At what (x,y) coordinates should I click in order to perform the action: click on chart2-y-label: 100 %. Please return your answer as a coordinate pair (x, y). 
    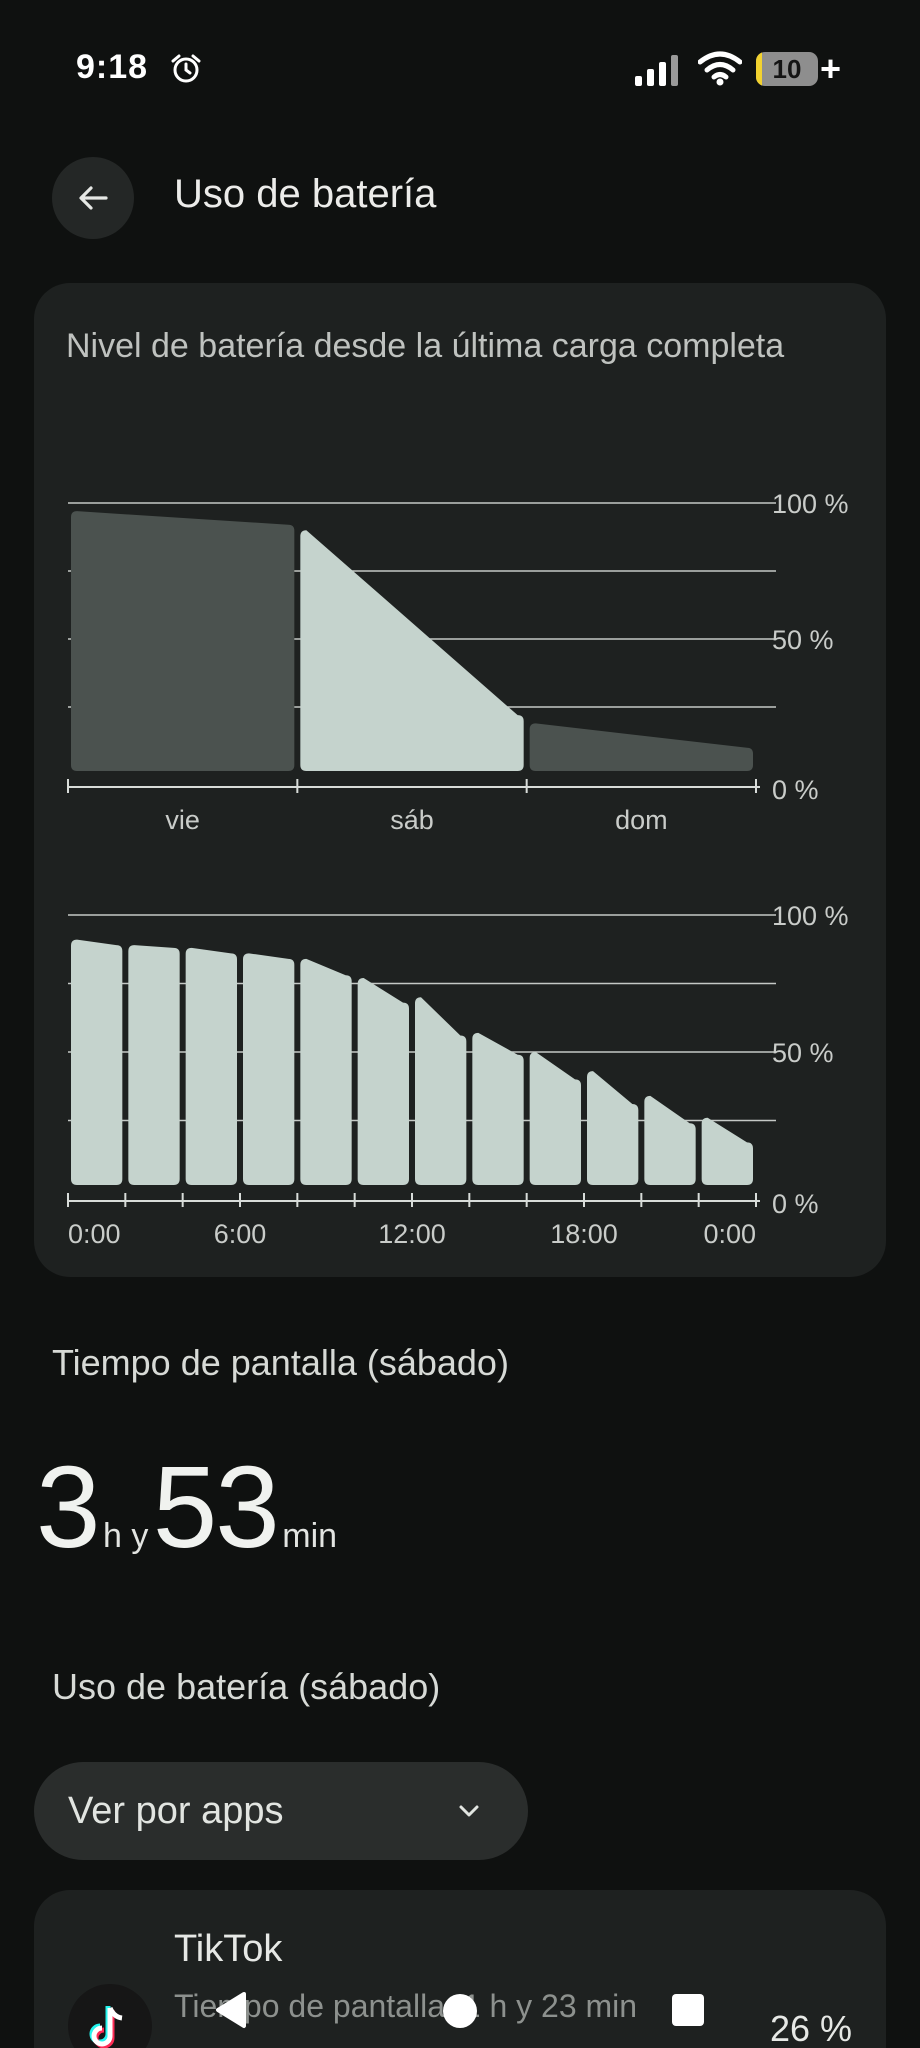
    Looking at the image, I should click on (810, 916).